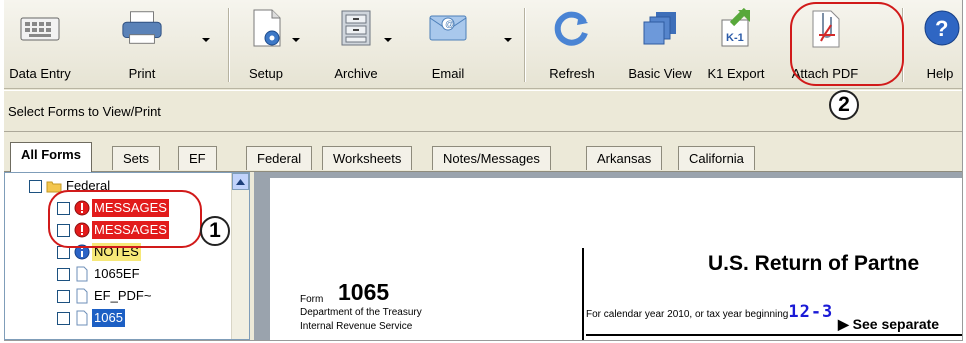 This screenshot has height=343, width=966. I want to click on archive-label: Archive, so click(356, 73).